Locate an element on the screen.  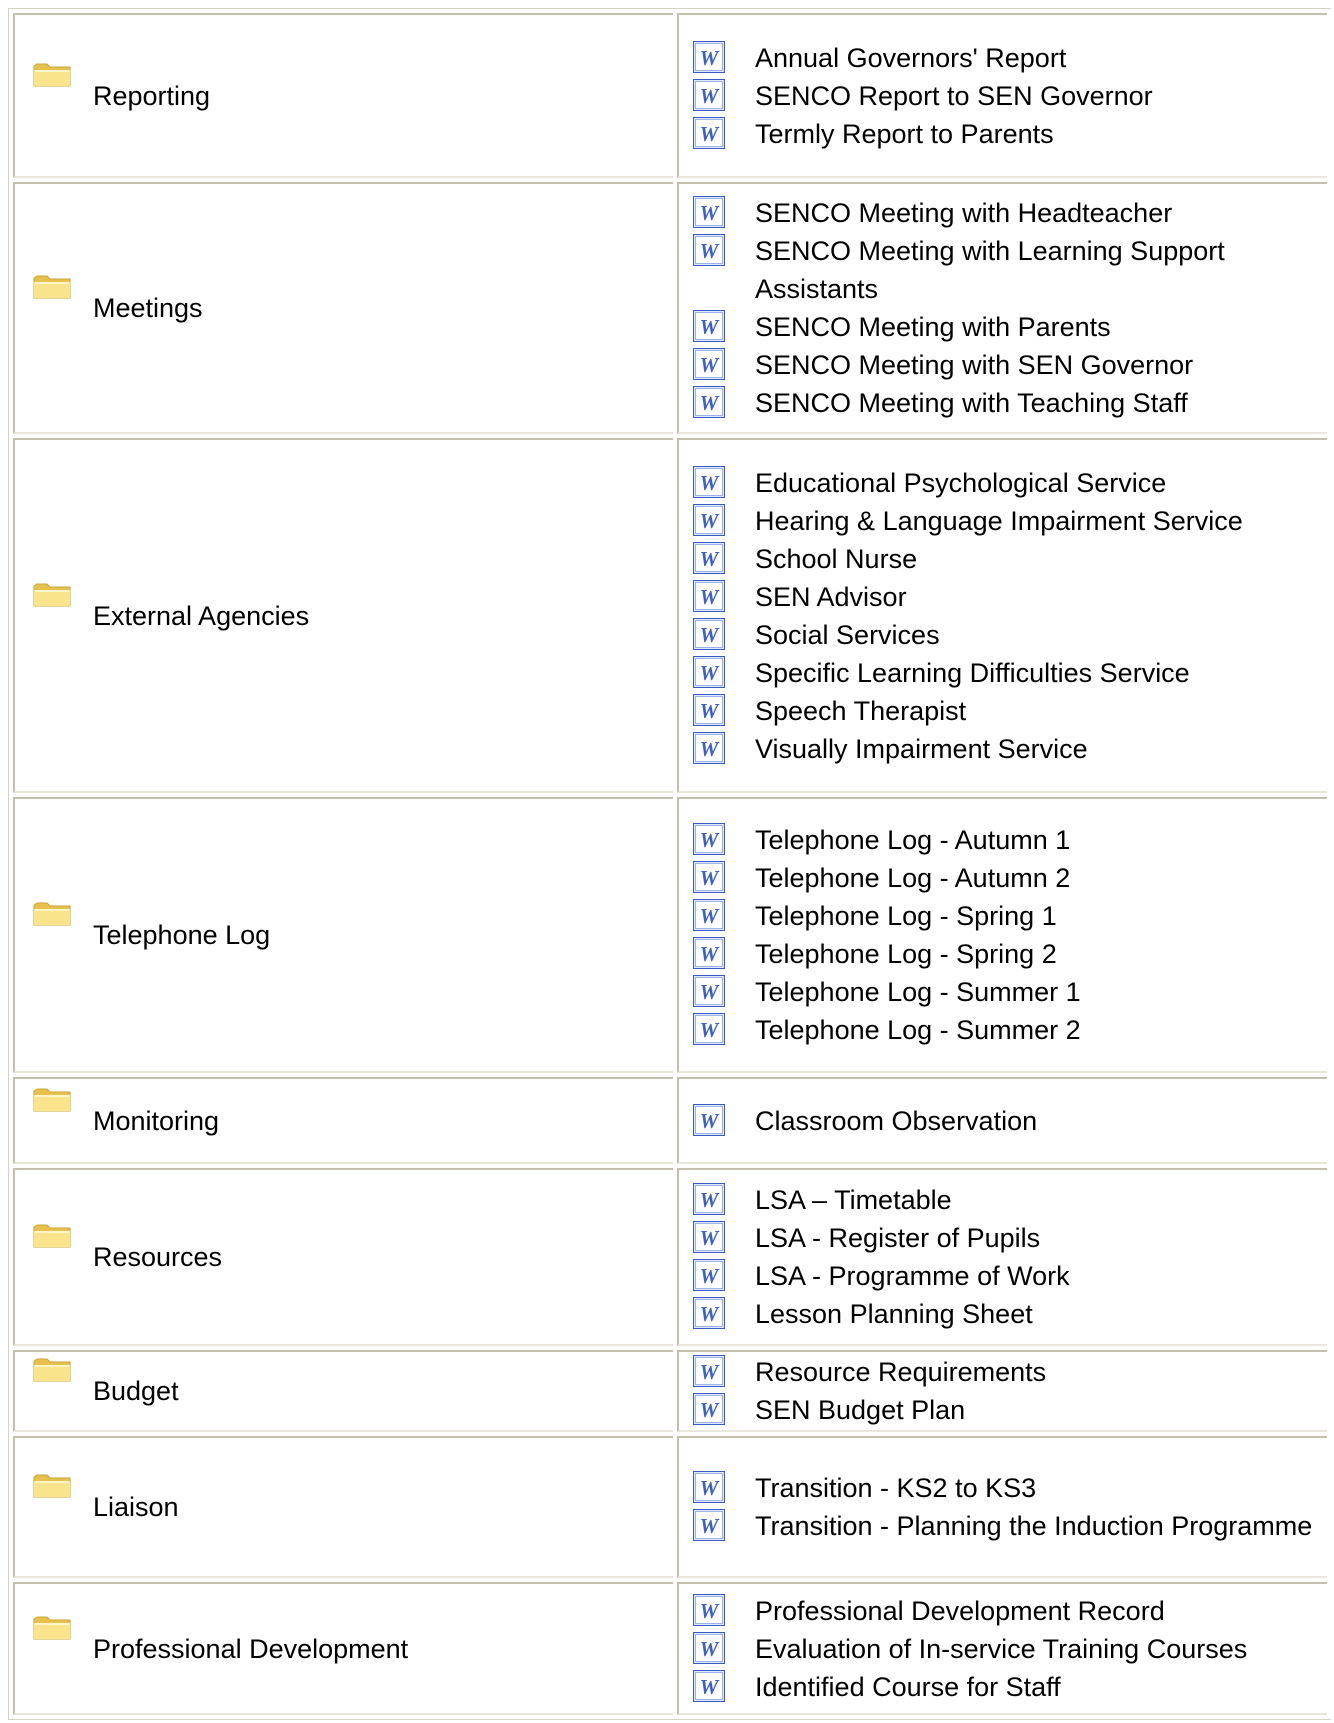
document-link: W Telephone Log - Summer 2 is located at coordinates (1010, 1030).